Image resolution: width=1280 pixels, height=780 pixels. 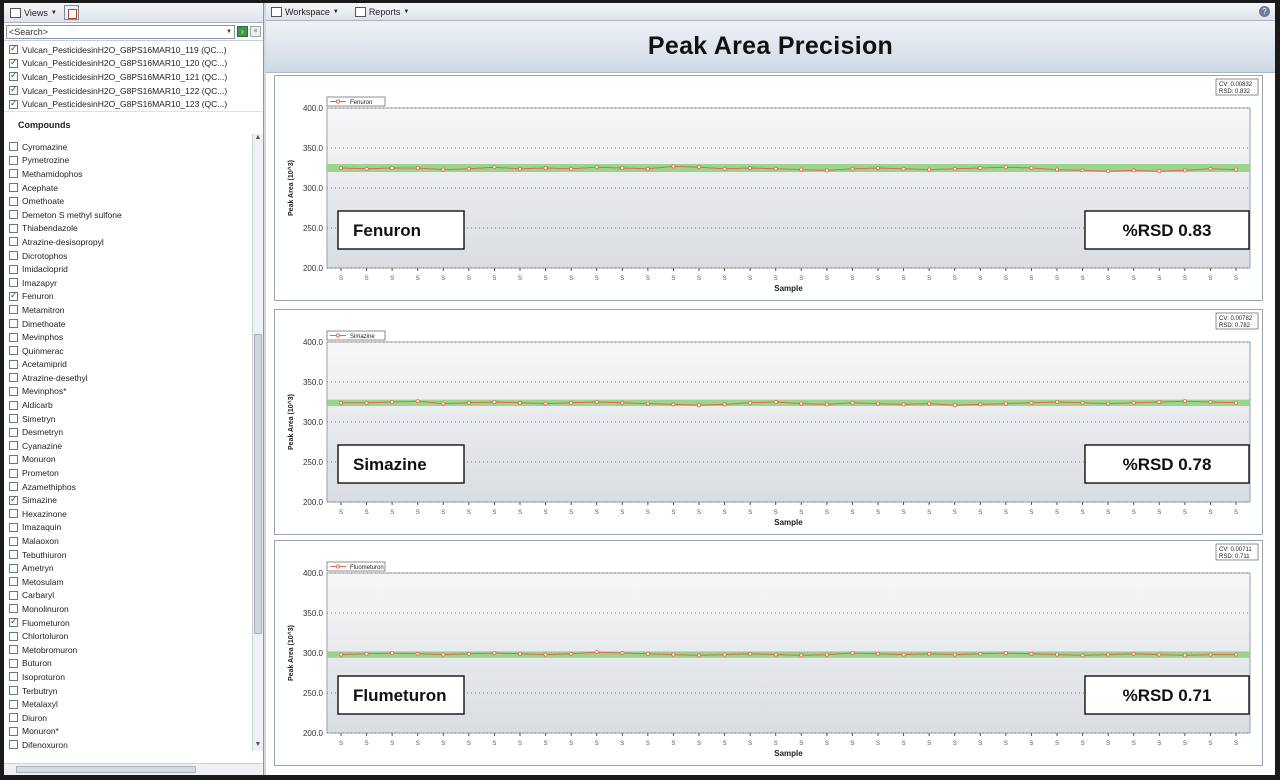 I want to click on horizontal-scrollbar, so click(x=133, y=769).